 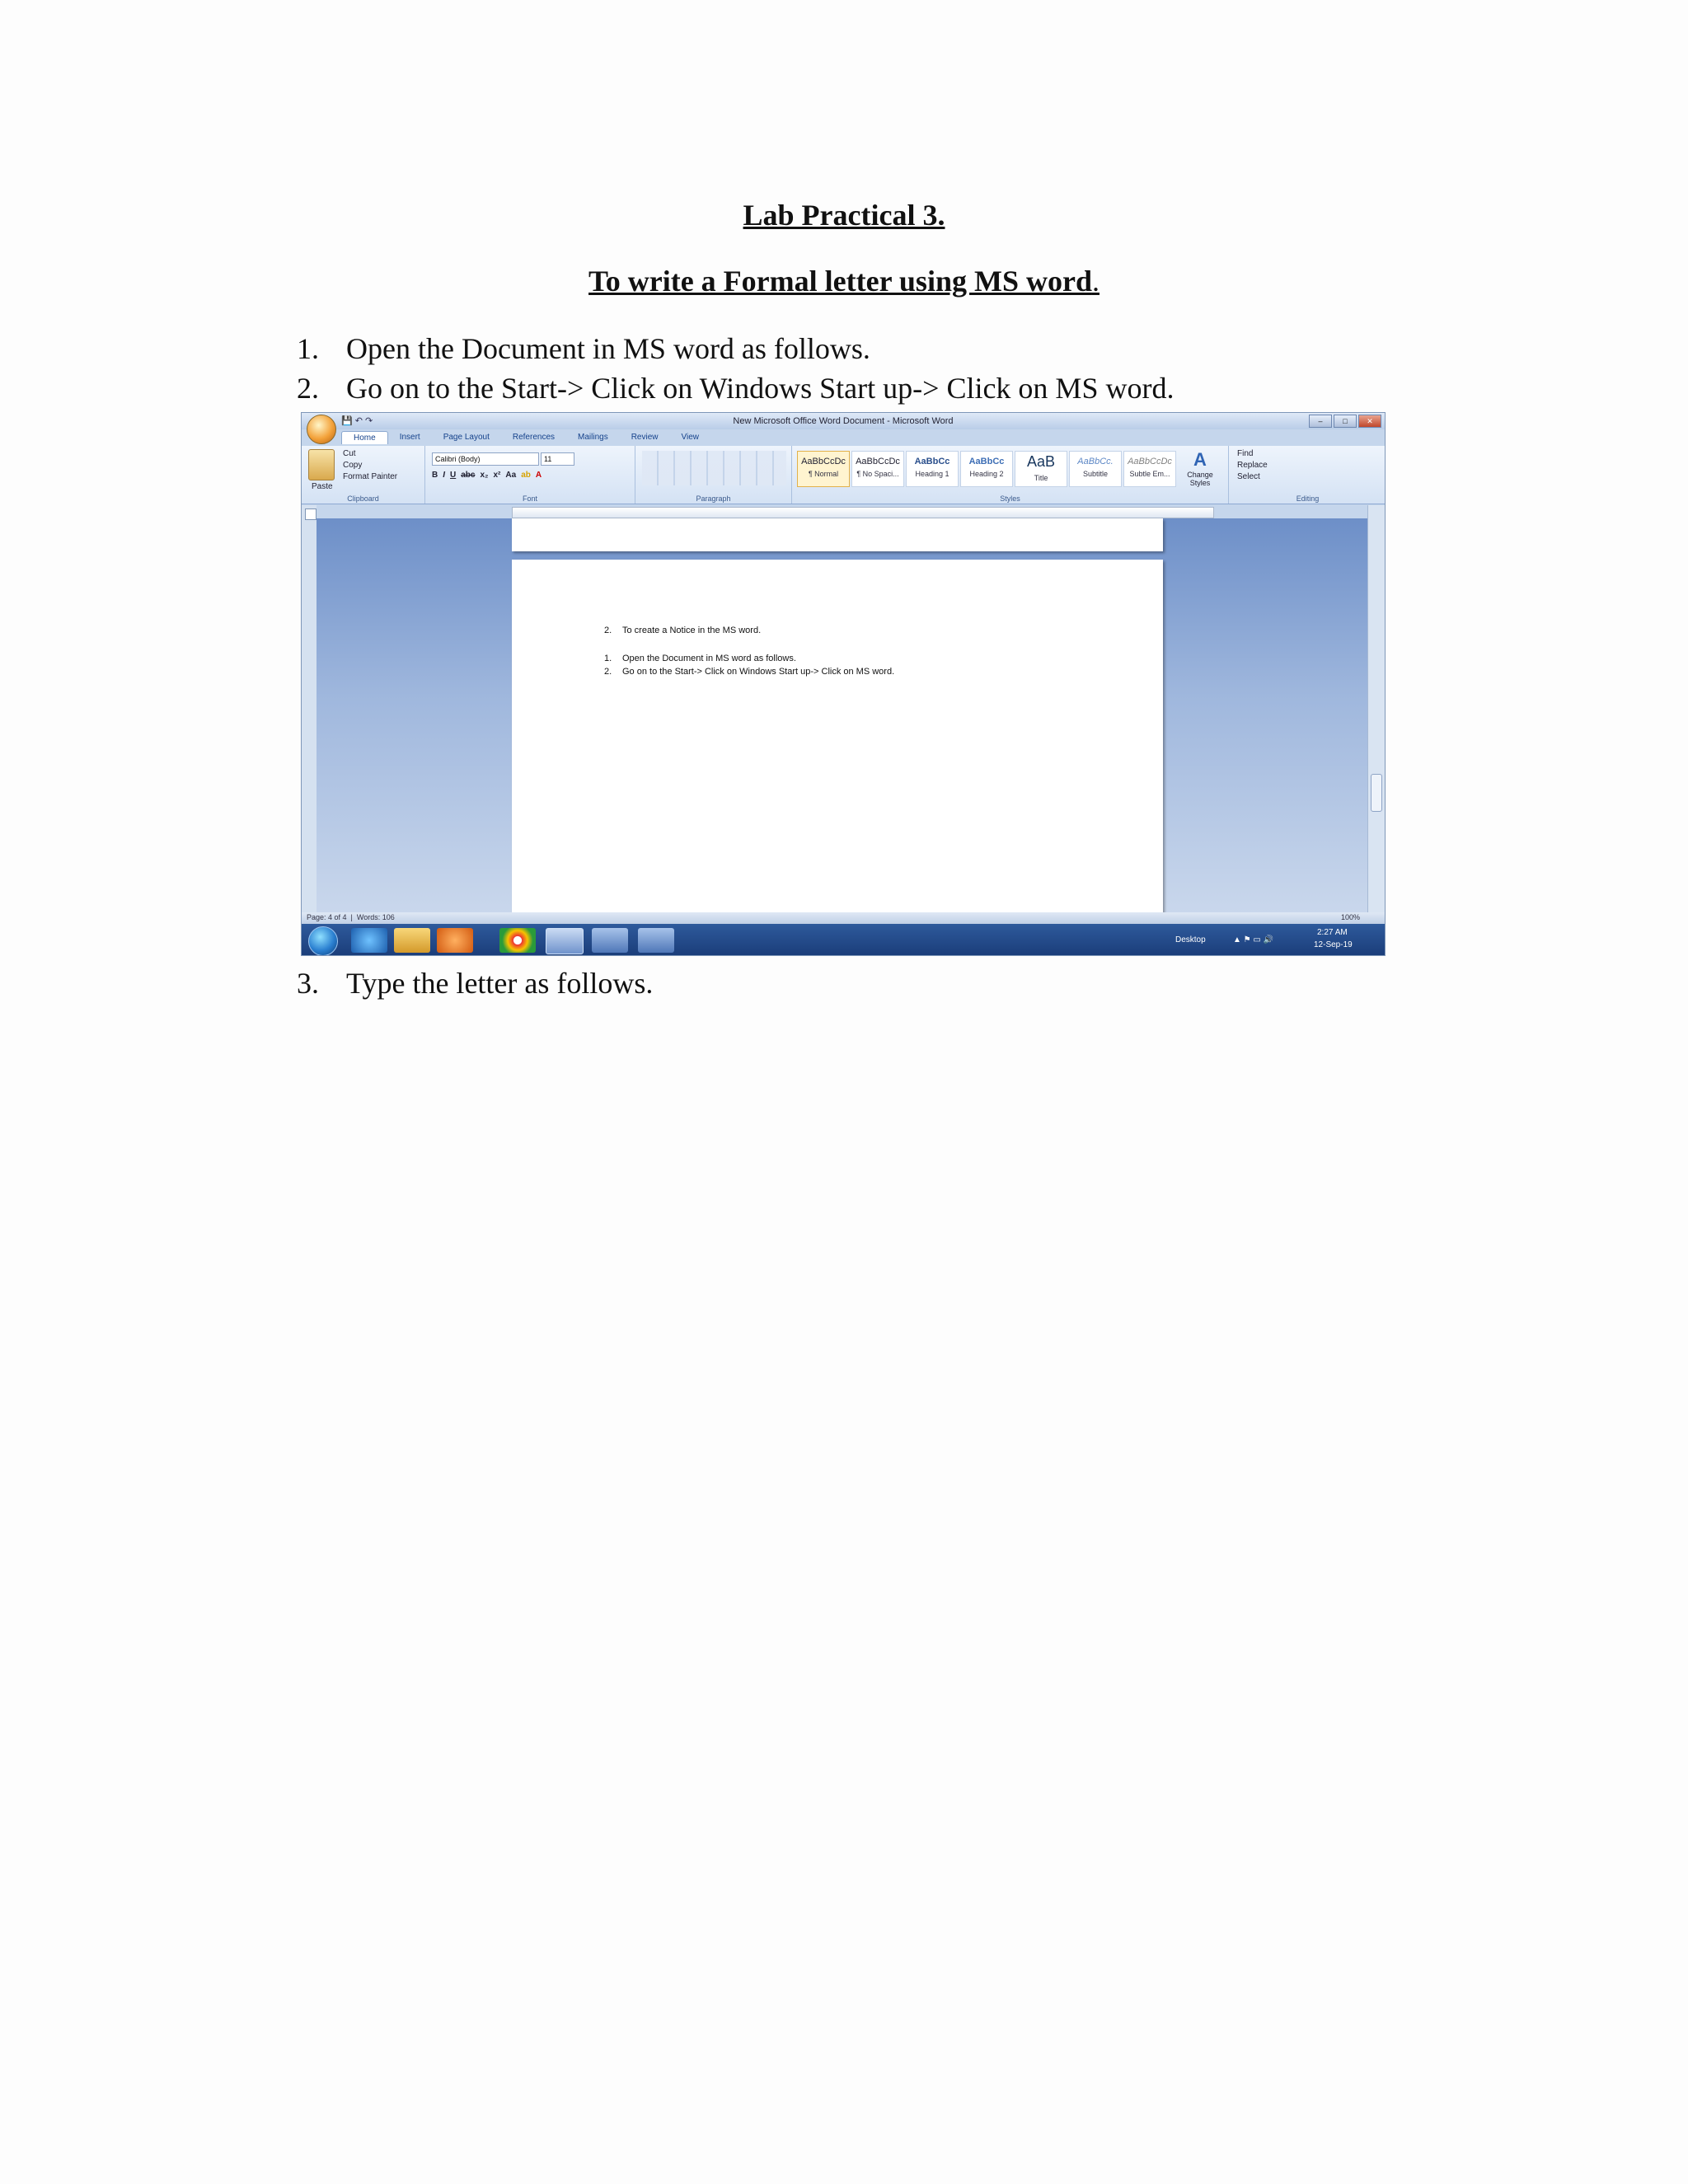 I want to click on subtitle-text: To write a Formal letter using MS word, so click(x=840, y=281).